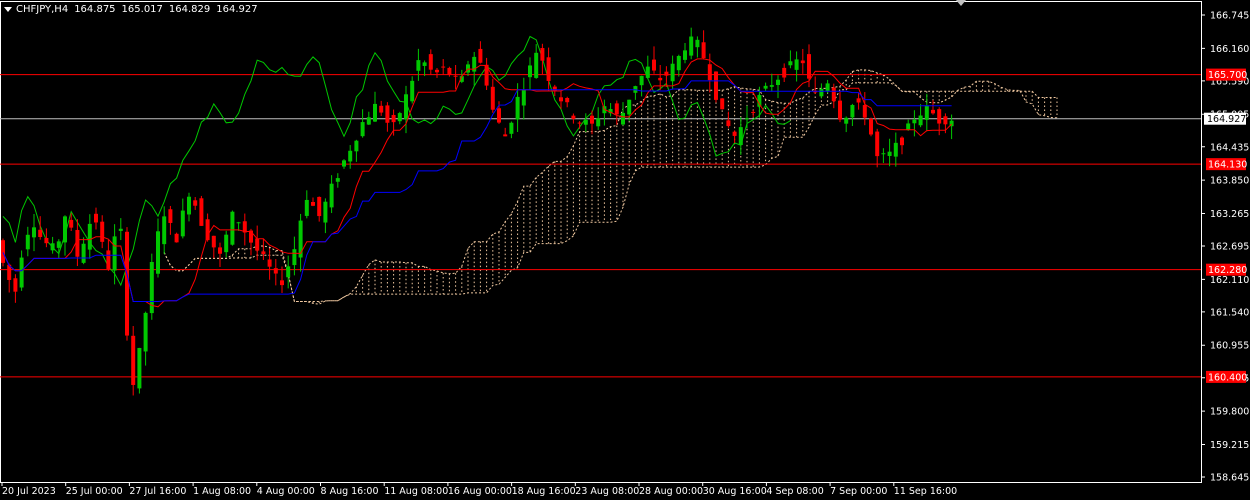 The image size is (1250, 500). Describe the element at coordinates (95, 9) in the screenshot. I see `open-price: 164.875` at that location.